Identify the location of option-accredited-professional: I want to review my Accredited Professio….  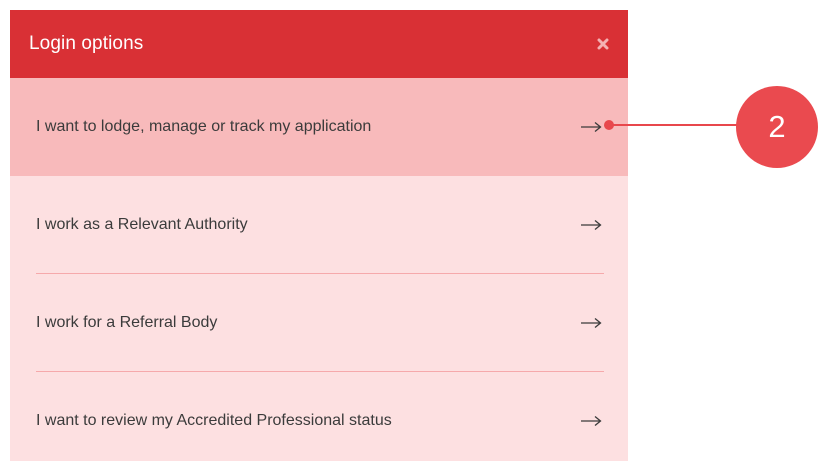
(319, 416).